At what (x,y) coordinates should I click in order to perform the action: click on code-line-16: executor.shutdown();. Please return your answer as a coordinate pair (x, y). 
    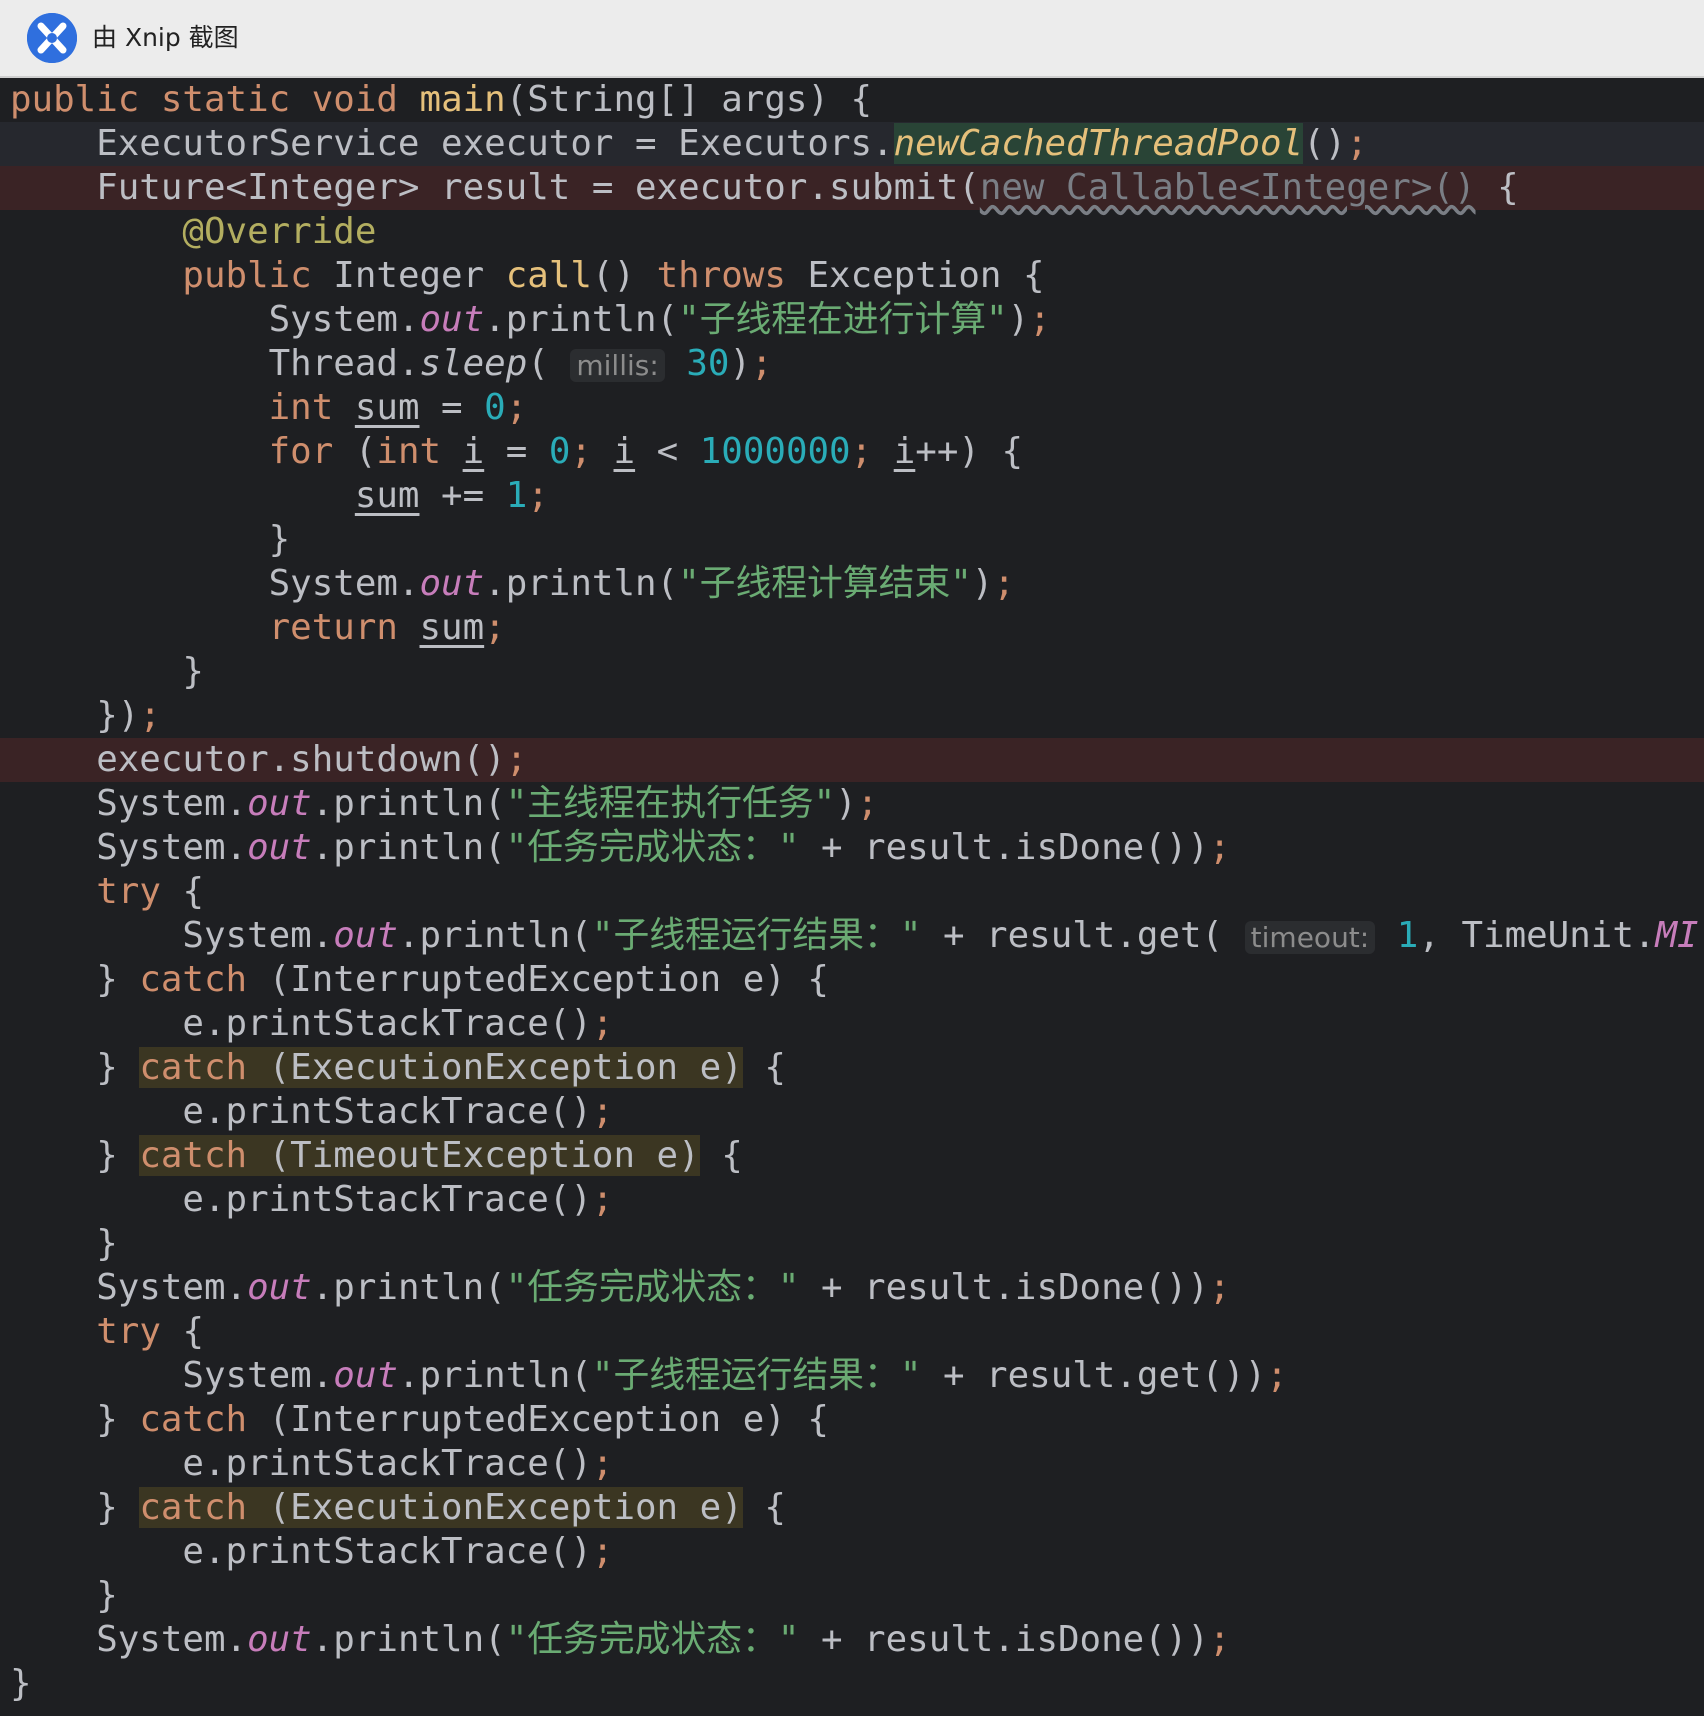
    Looking at the image, I should click on (852, 760).